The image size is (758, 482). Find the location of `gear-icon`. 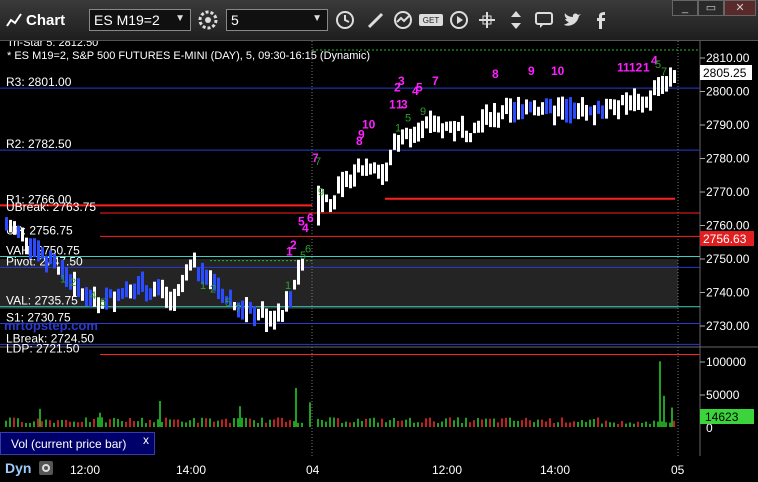

gear-icon is located at coordinates (208, 20).